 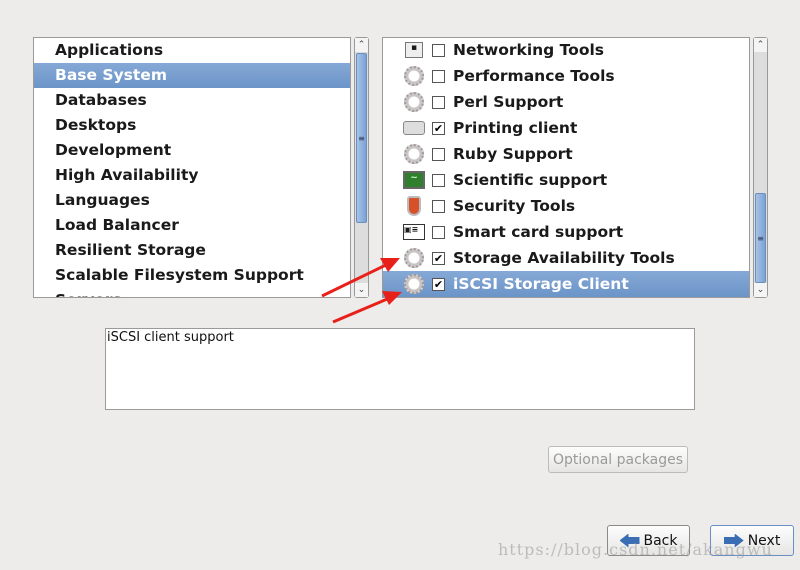 What do you see at coordinates (629, 540) in the screenshot?
I see `back-arrow-icon` at bounding box center [629, 540].